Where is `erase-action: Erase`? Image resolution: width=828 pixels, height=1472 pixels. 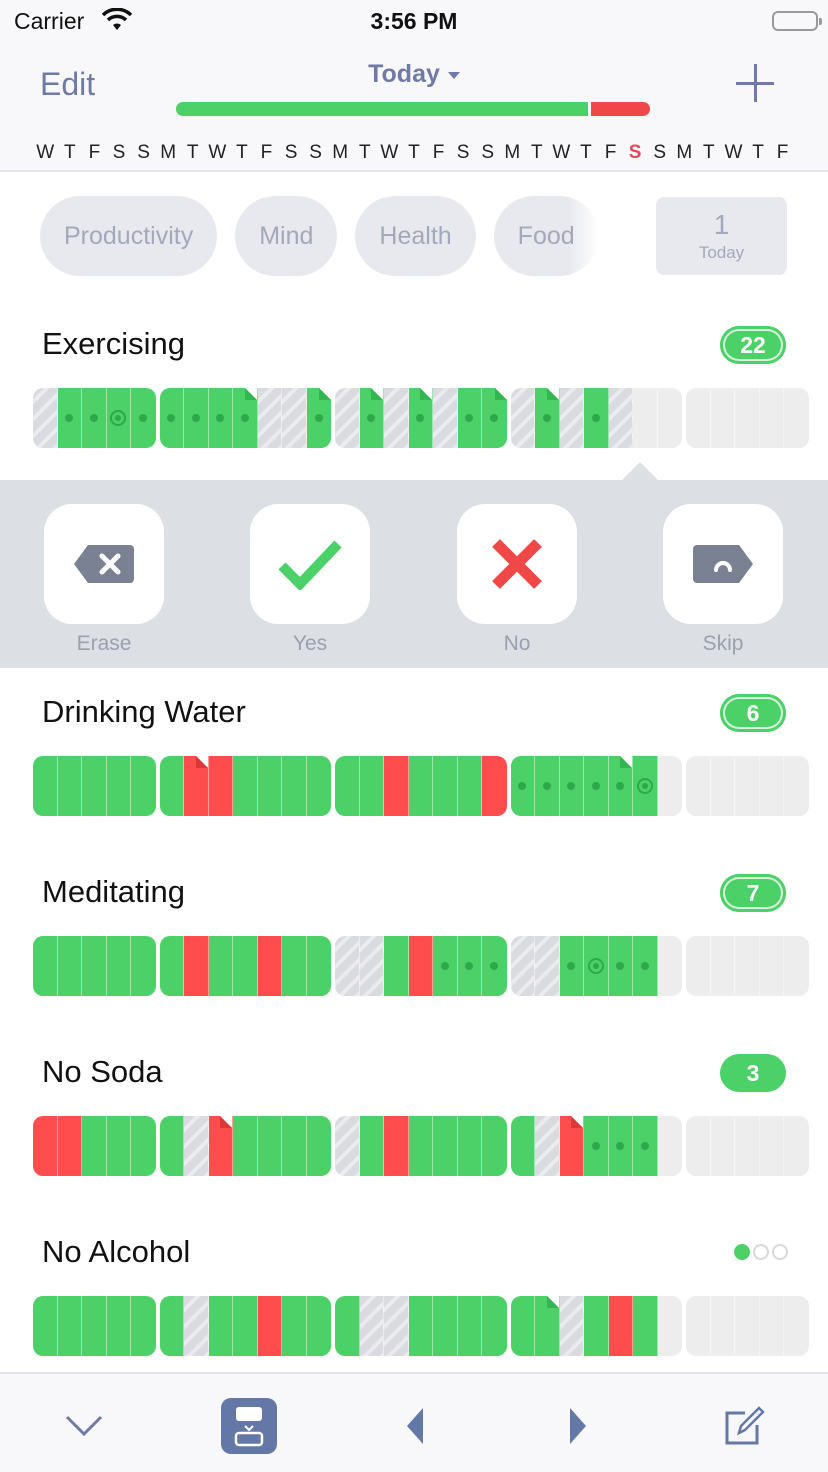
erase-action: Erase is located at coordinates (104, 580).